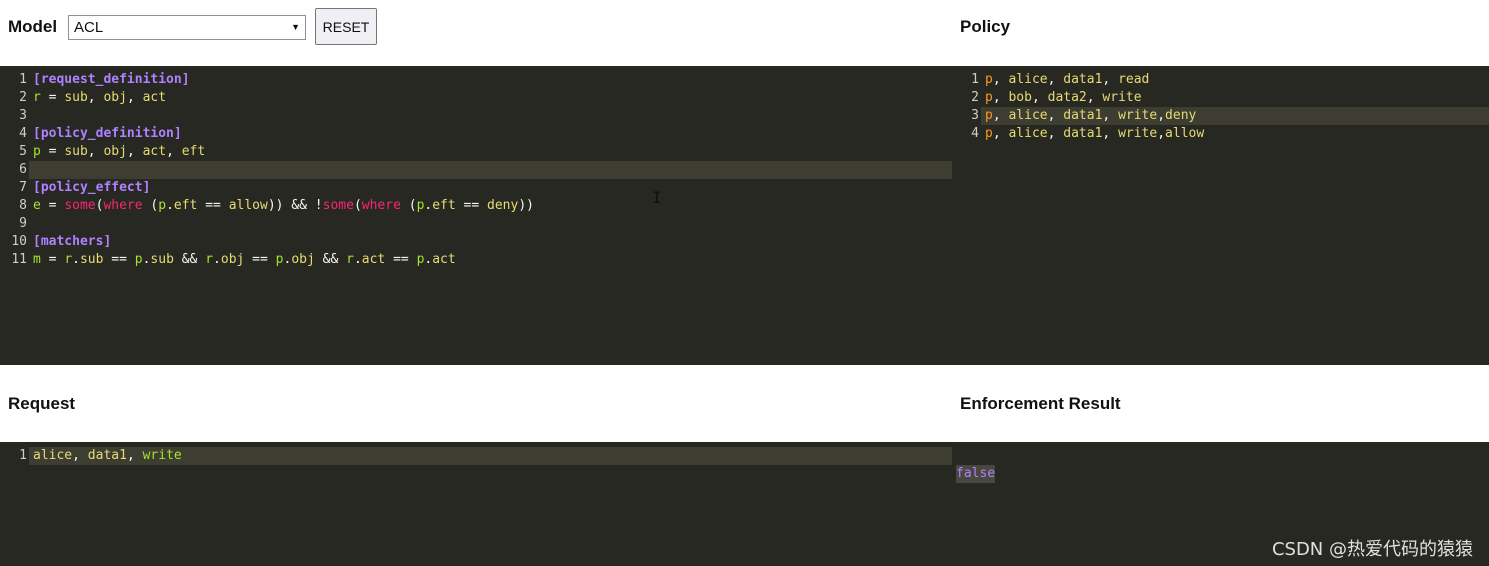 The height and width of the screenshot is (566, 1489). What do you see at coordinates (92, 187) in the screenshot?
I see `code-text: [policy_effect]` at bounding box center [92, 187].